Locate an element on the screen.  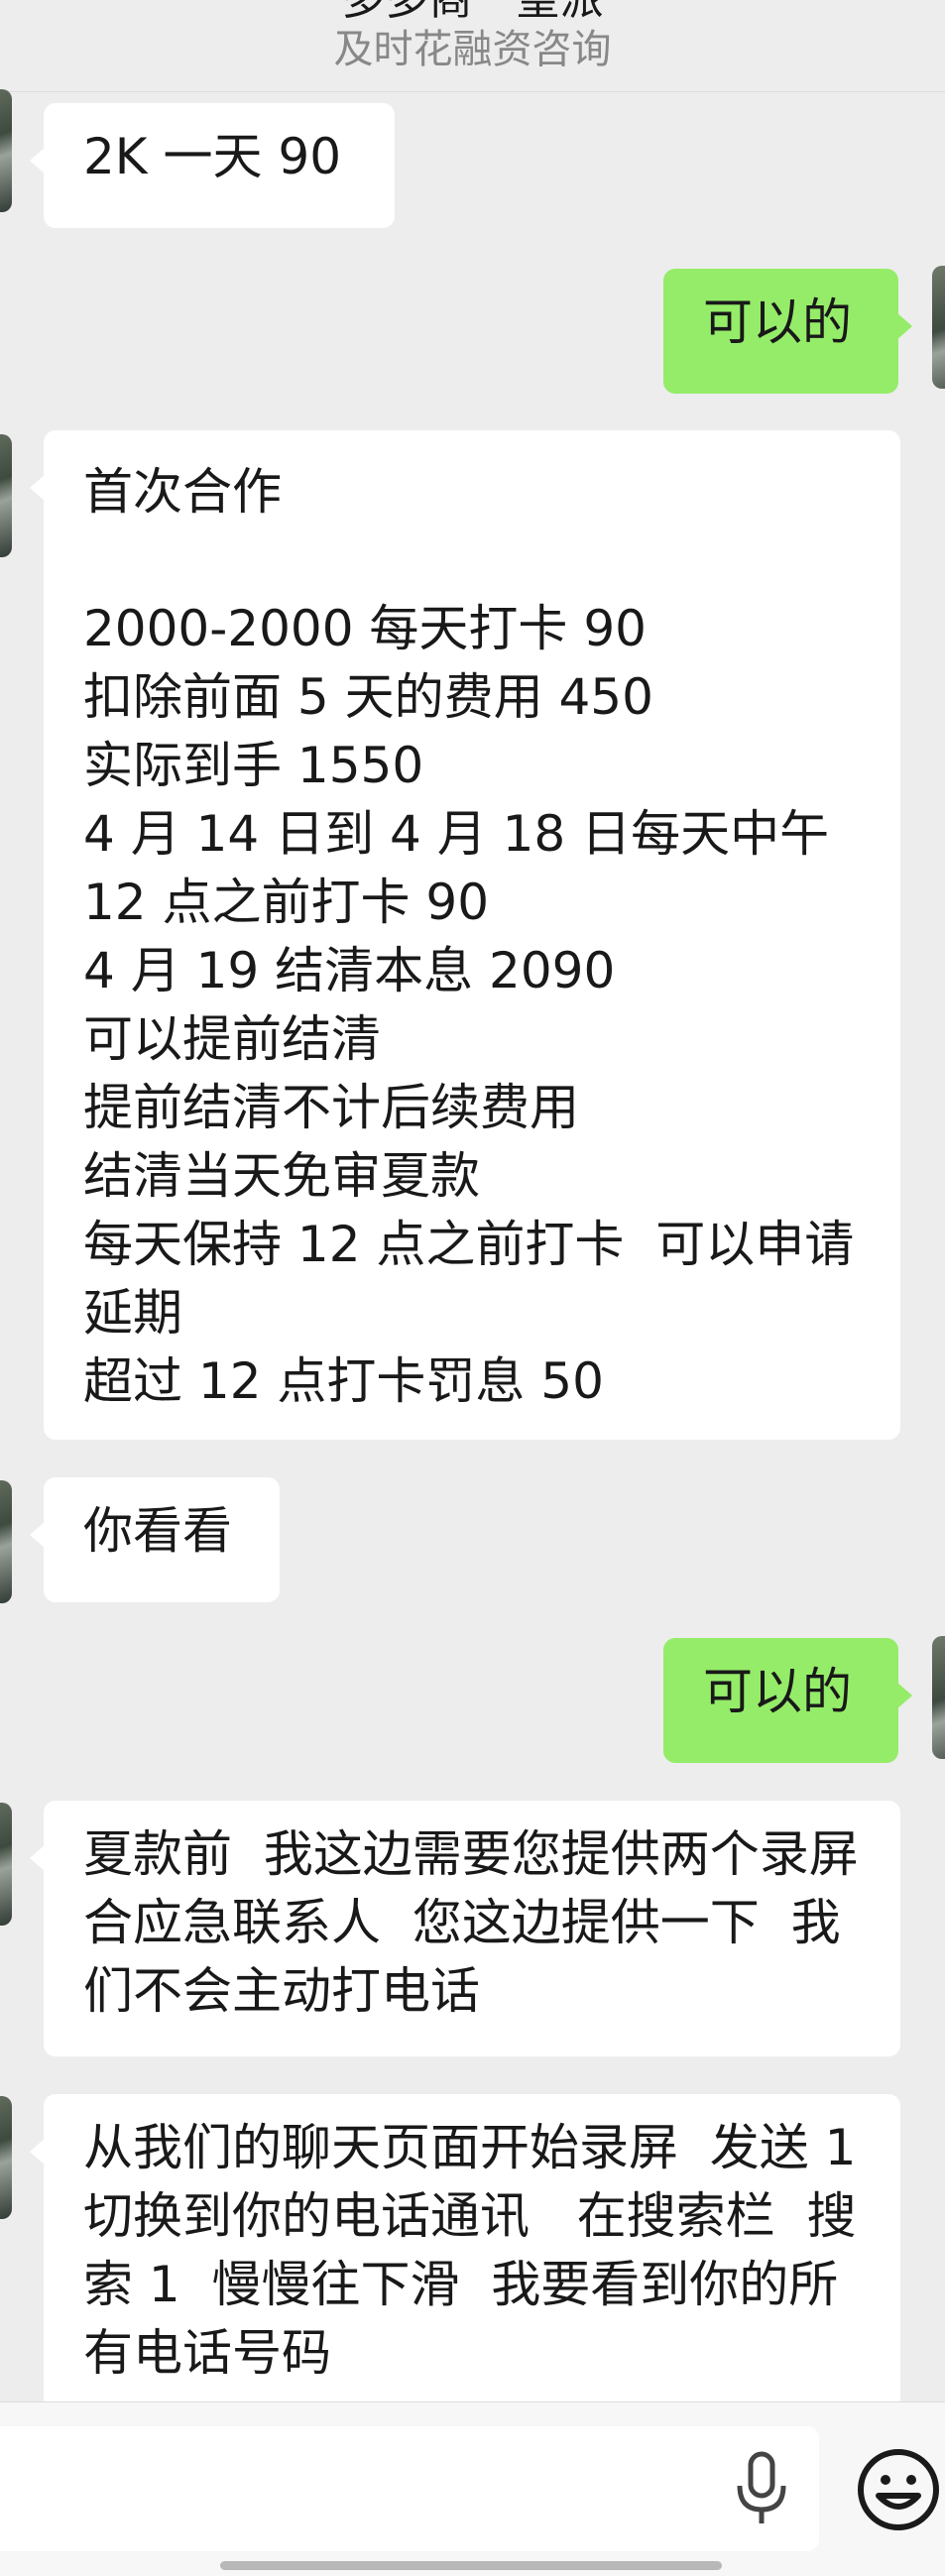
chat-header: 多多商一望派 及时花融资咨询 is located at coordinates (472, 46).